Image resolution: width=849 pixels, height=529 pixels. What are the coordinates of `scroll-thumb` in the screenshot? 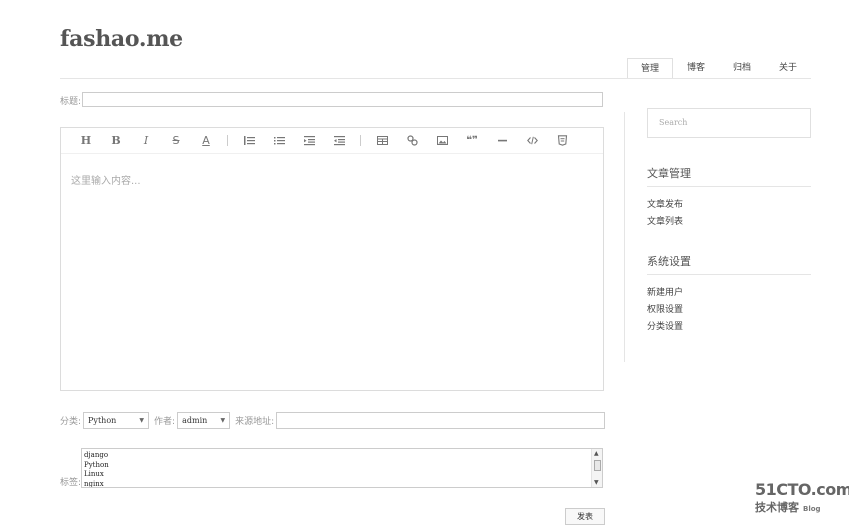 It's located at (597, 465).